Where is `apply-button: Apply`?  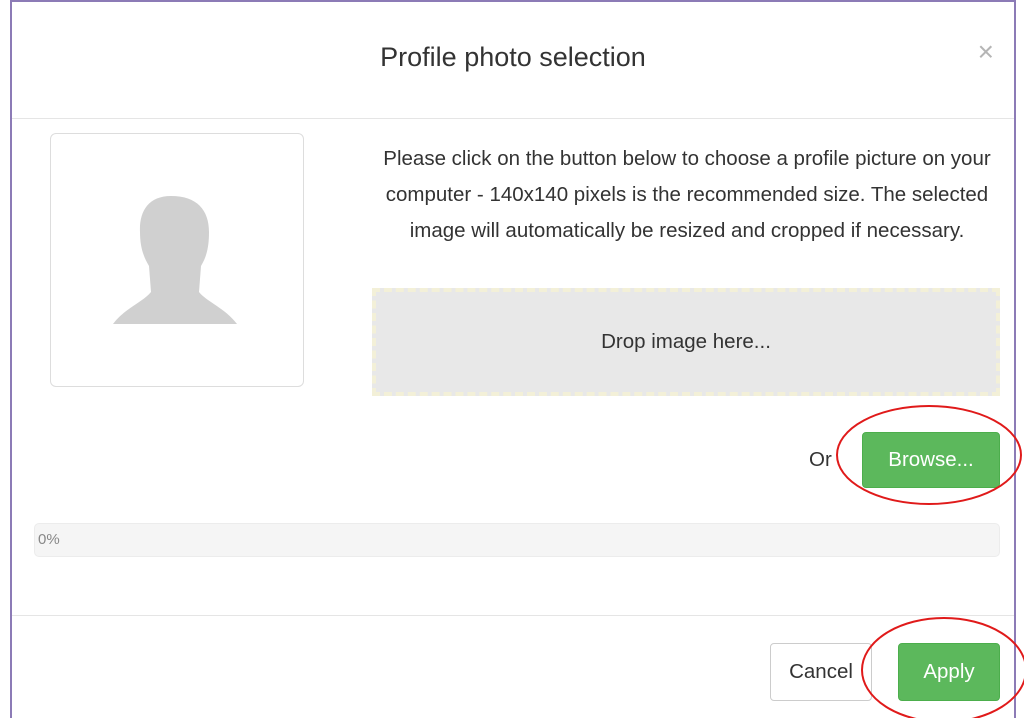
apply-button: Apply is located at coordinates (949, 672).